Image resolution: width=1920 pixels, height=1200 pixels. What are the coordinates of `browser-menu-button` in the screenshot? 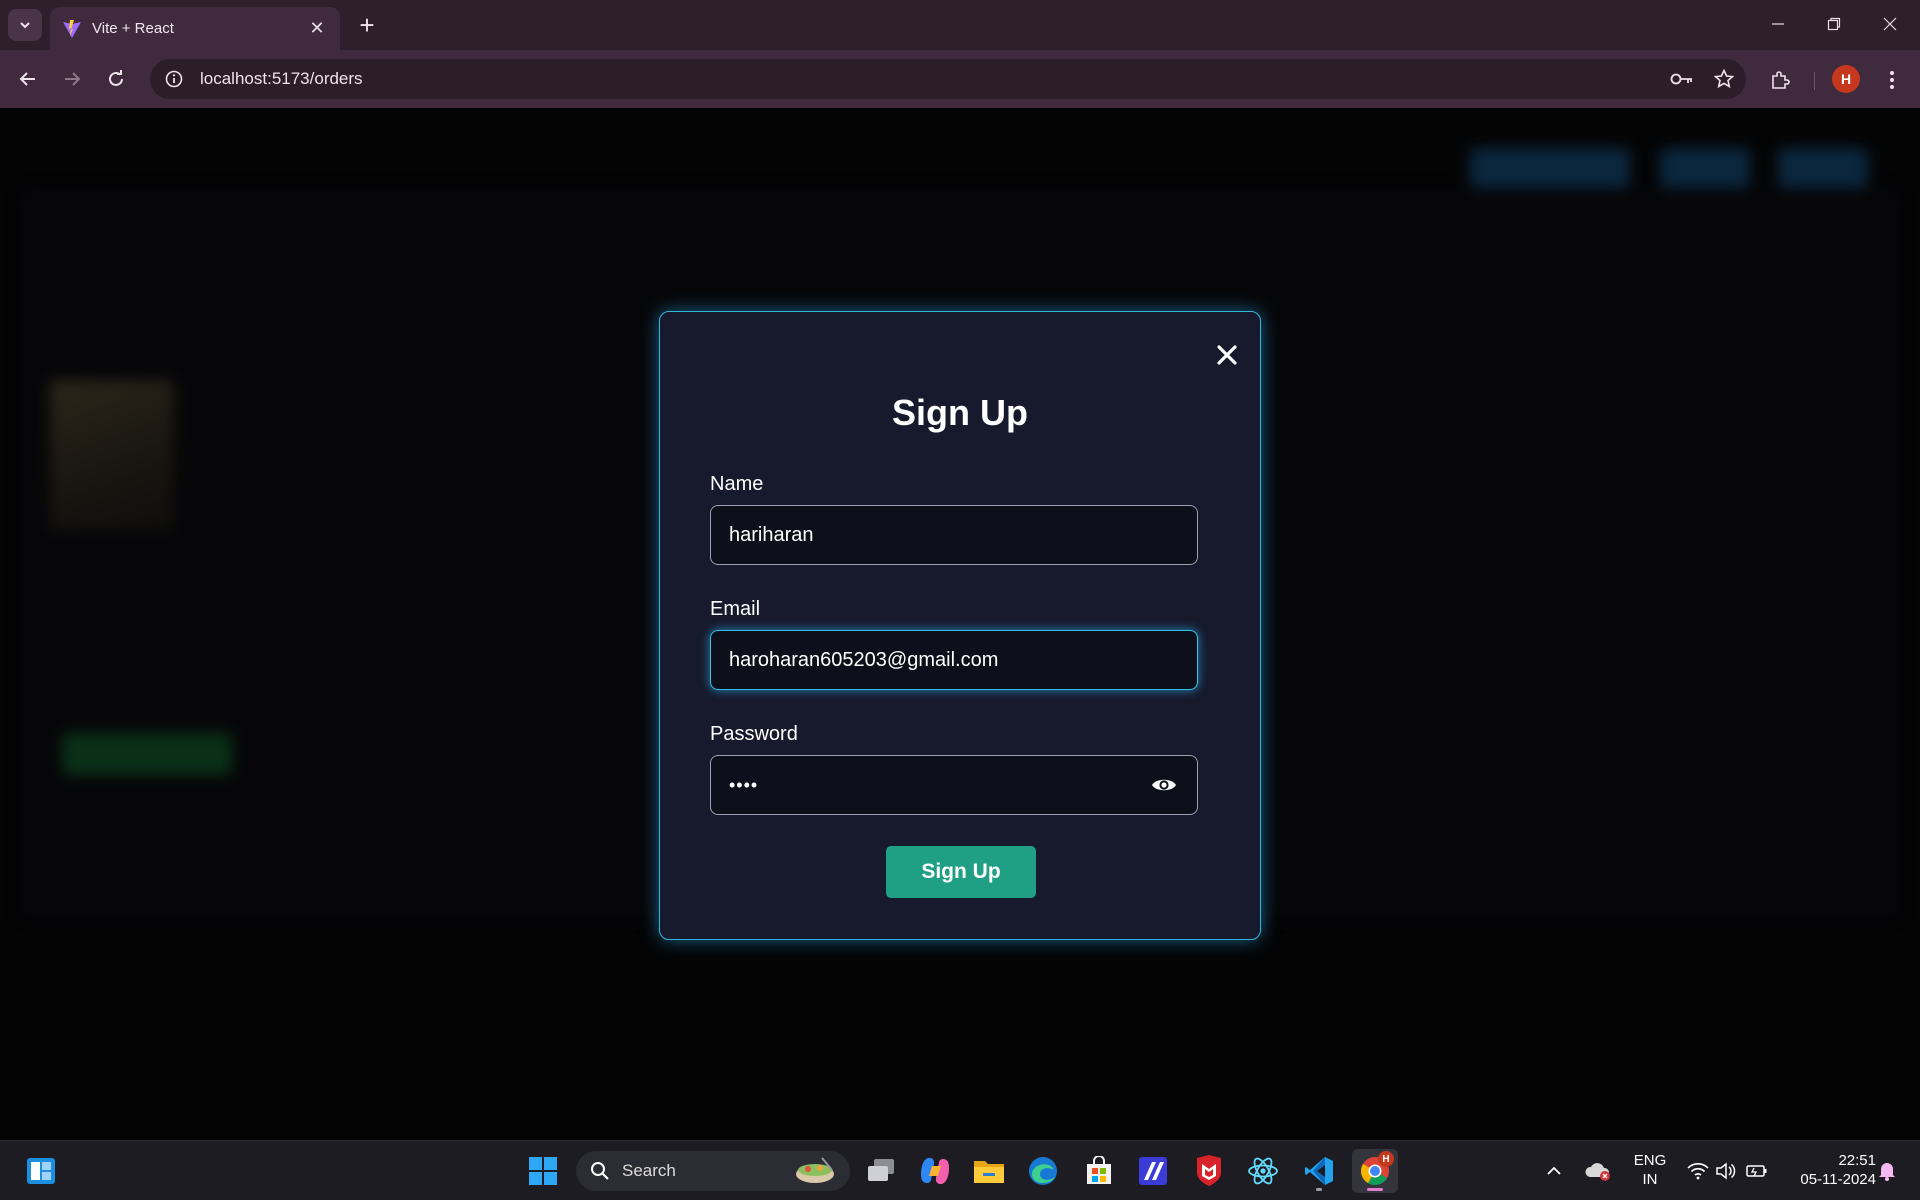 It's located at (1892, 80).